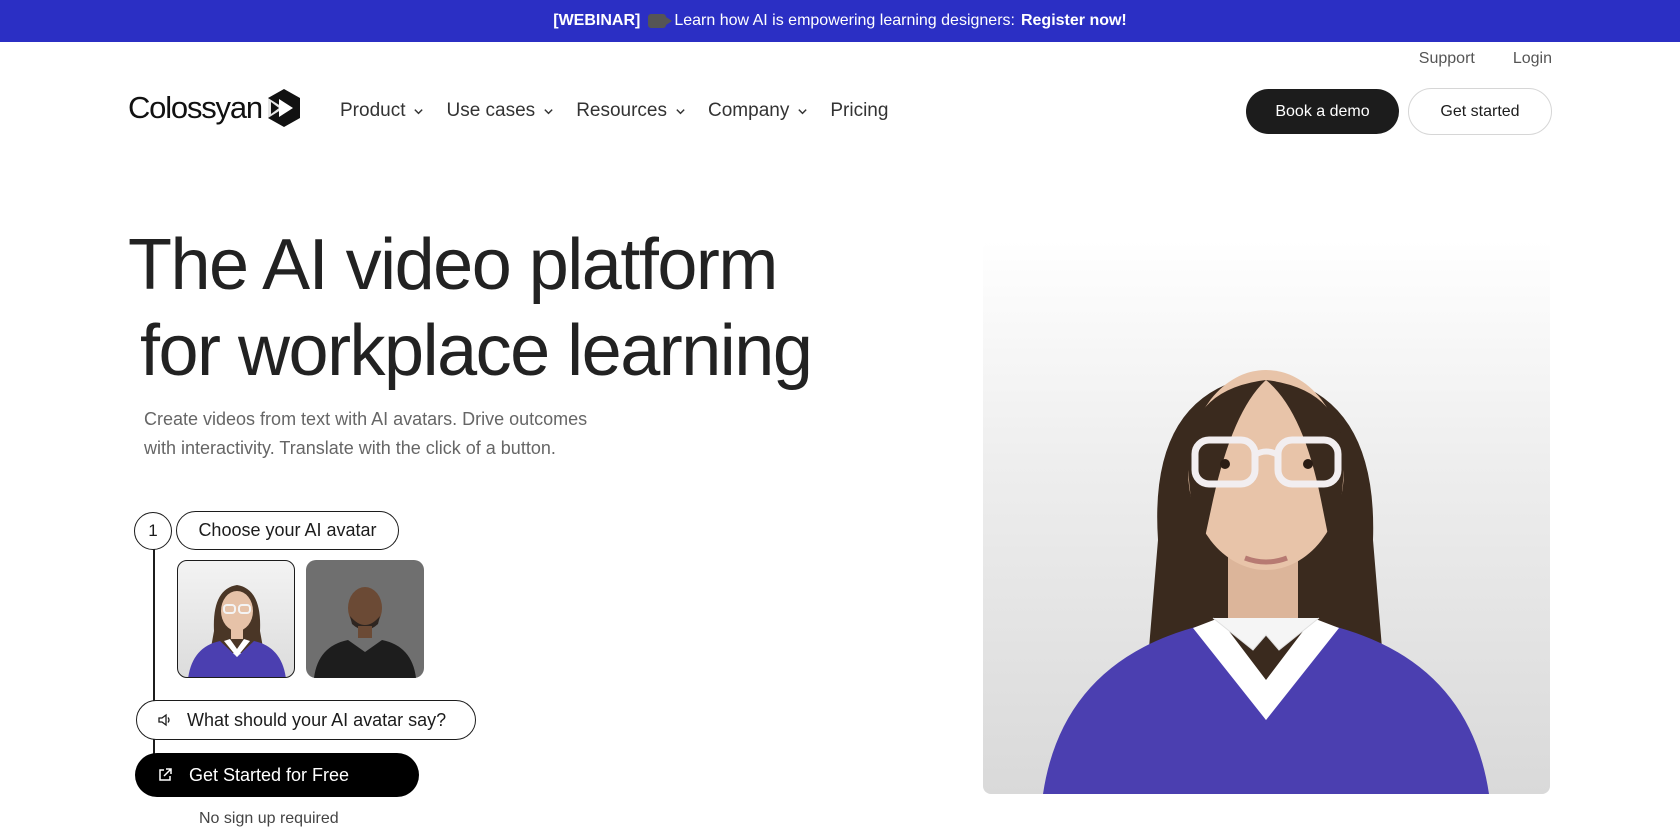 The width and height of the screenshot is (1680, 831). Describe the element at coordinates (597, 20) in the screenshot. I see `banner-prefix: [WEBINAR]` at that location.